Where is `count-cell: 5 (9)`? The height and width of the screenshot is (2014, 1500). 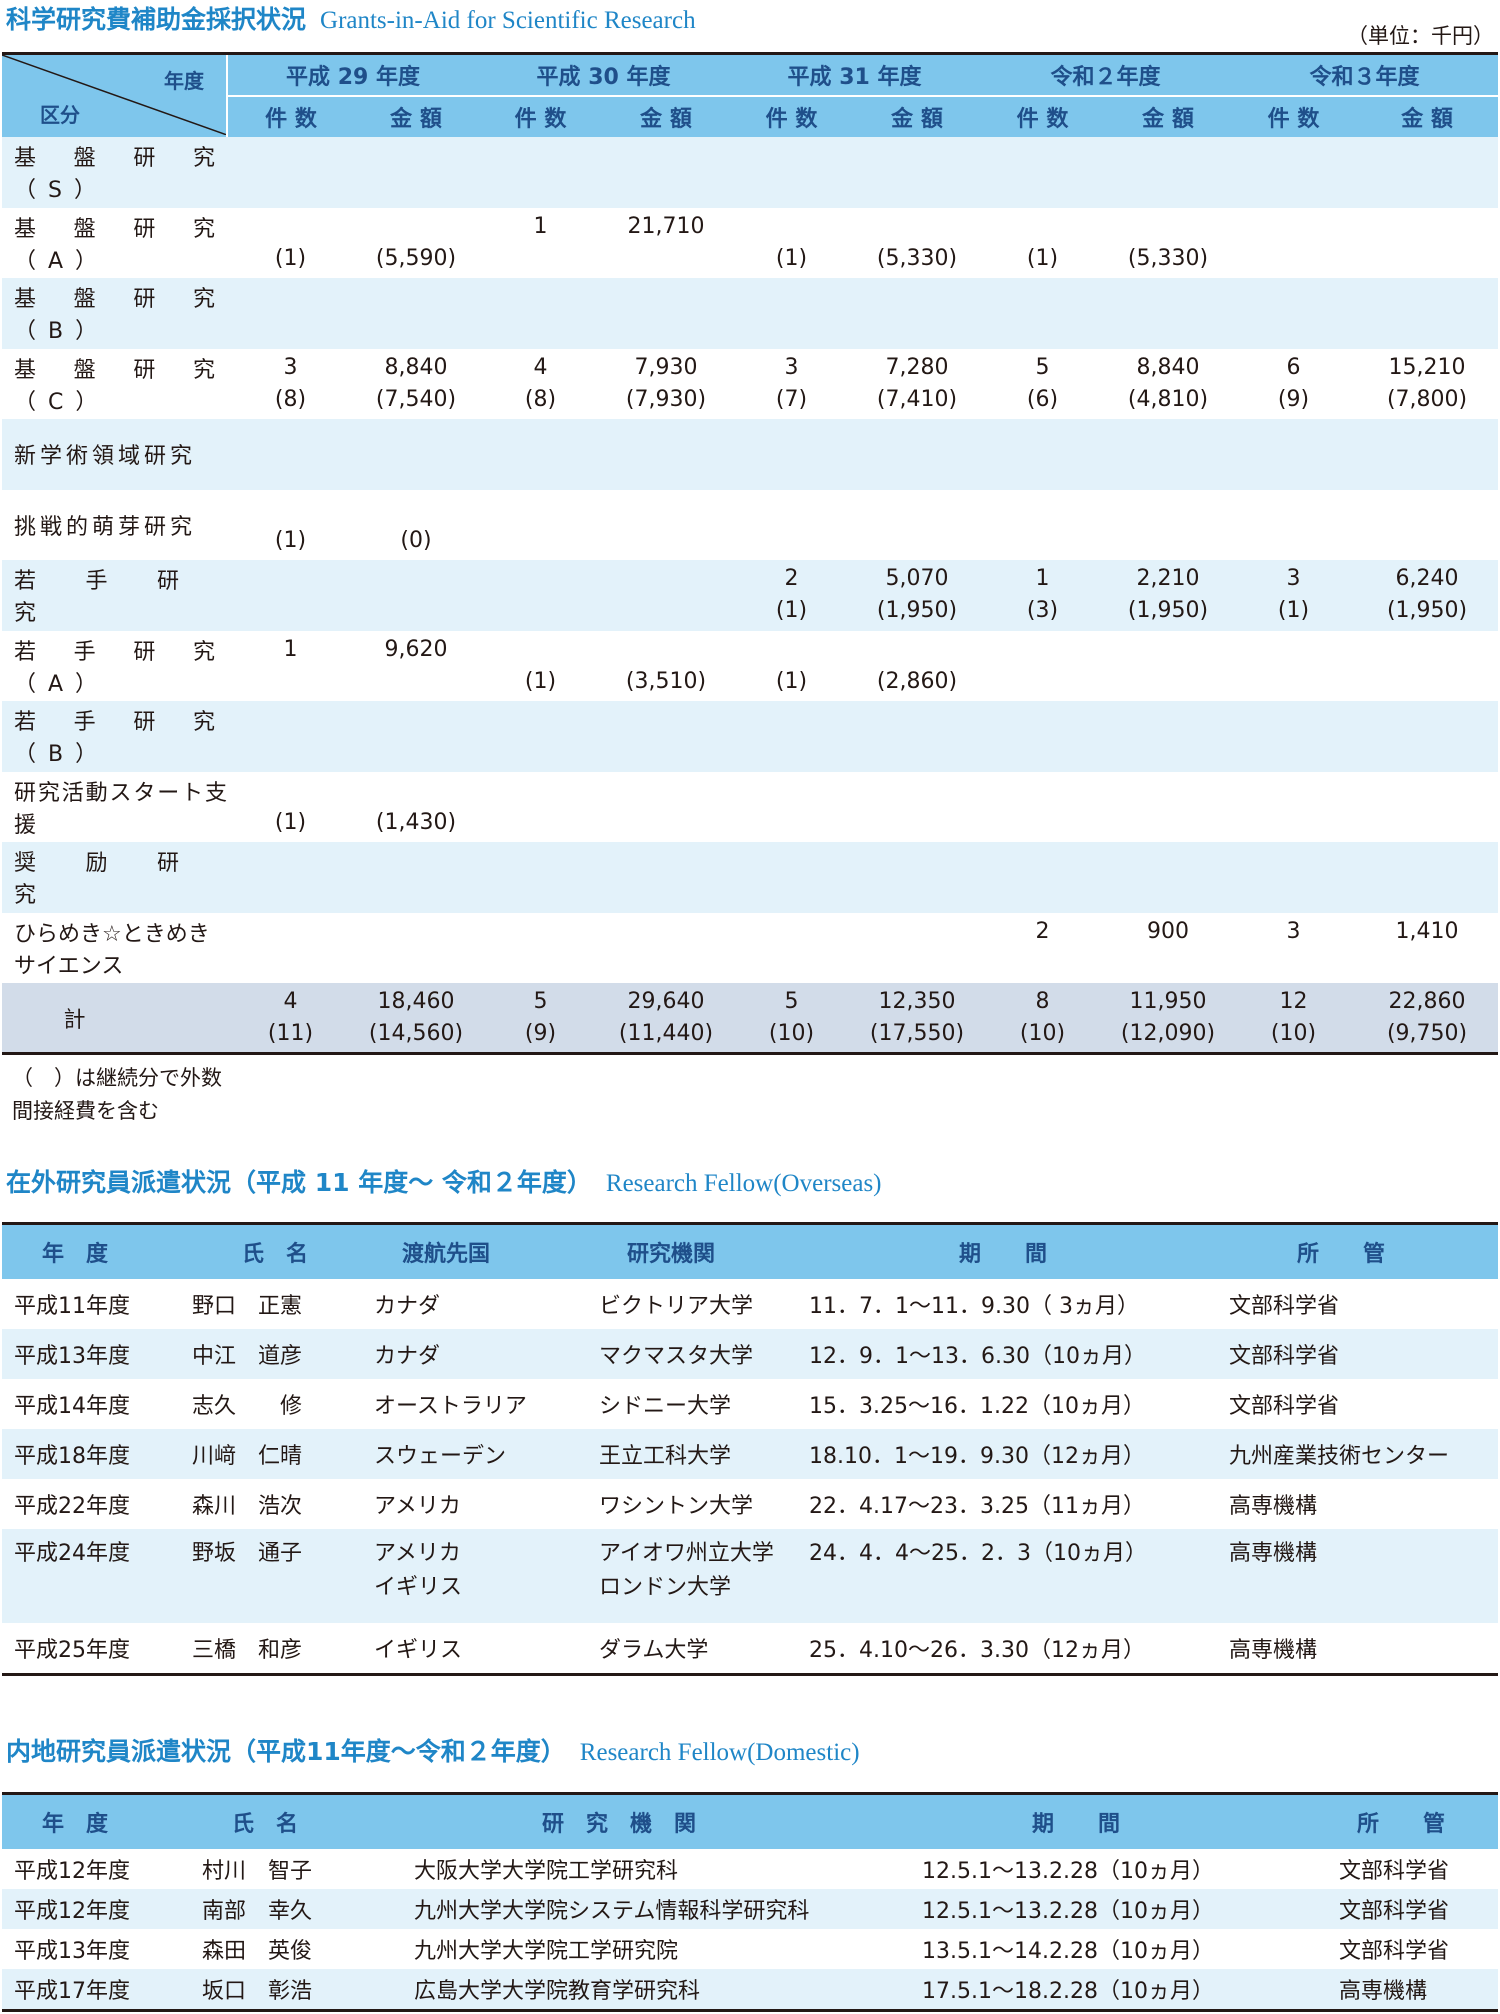 count-cell: 5 (9) is located at coordinates (540, 1018).